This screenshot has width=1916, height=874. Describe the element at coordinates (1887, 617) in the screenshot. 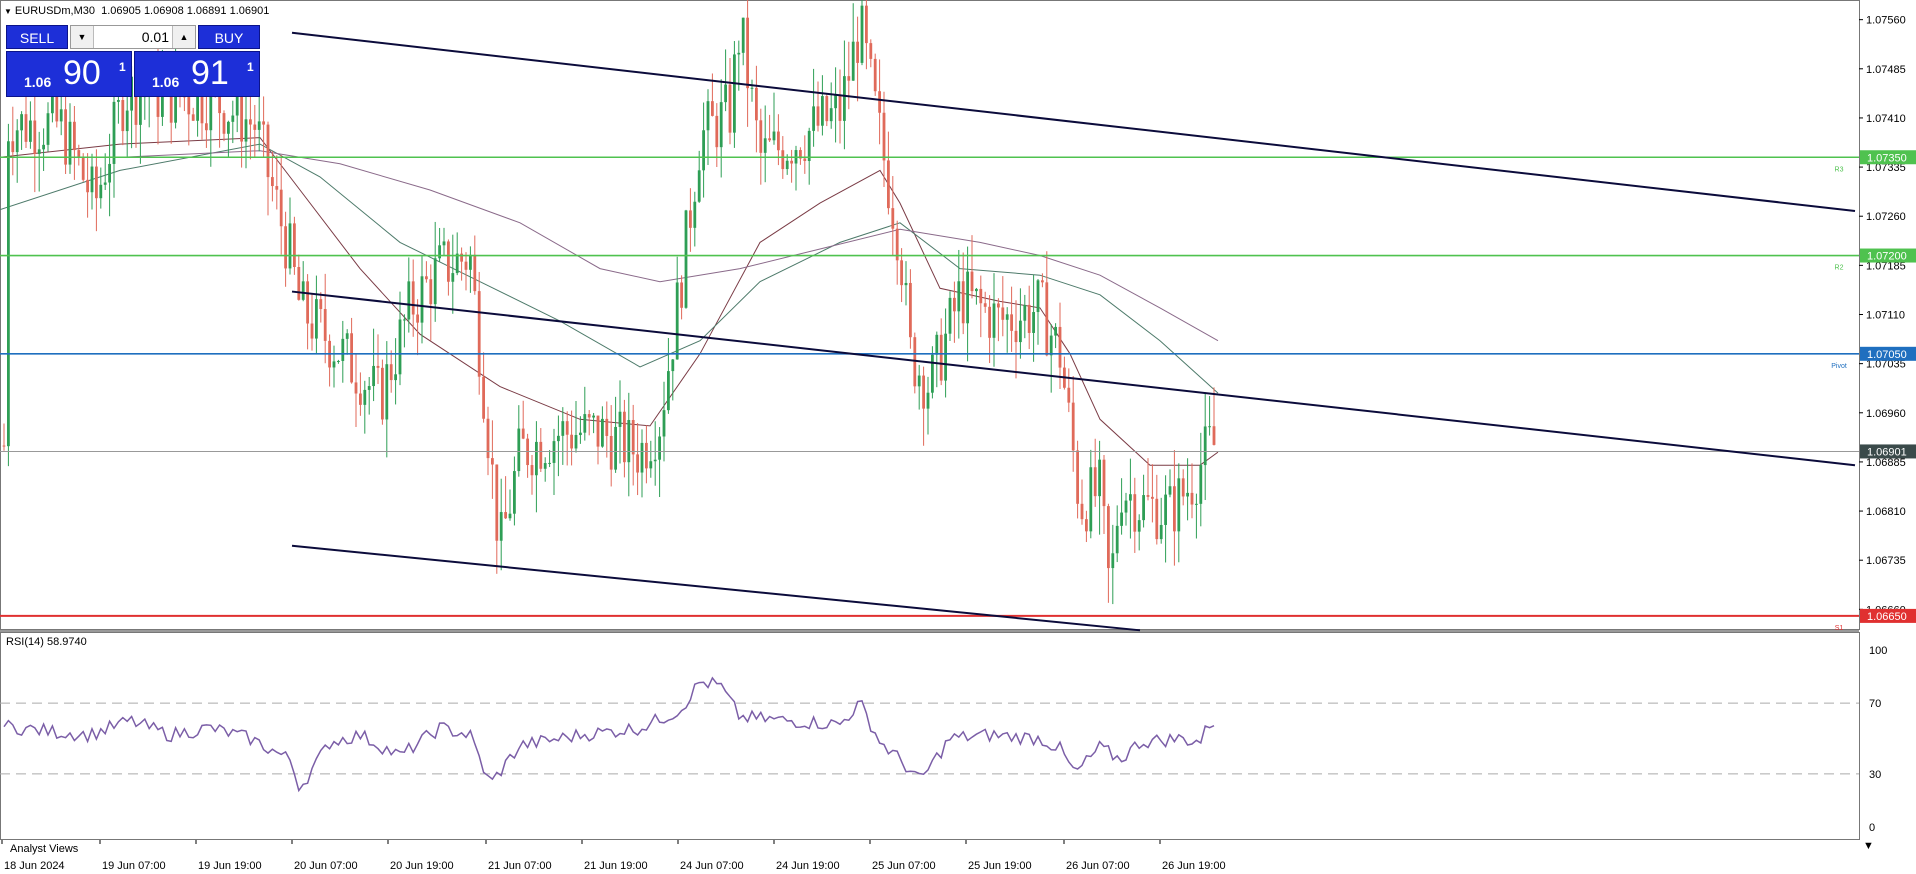

I see `level-tag-label: 1.06650` at that location.